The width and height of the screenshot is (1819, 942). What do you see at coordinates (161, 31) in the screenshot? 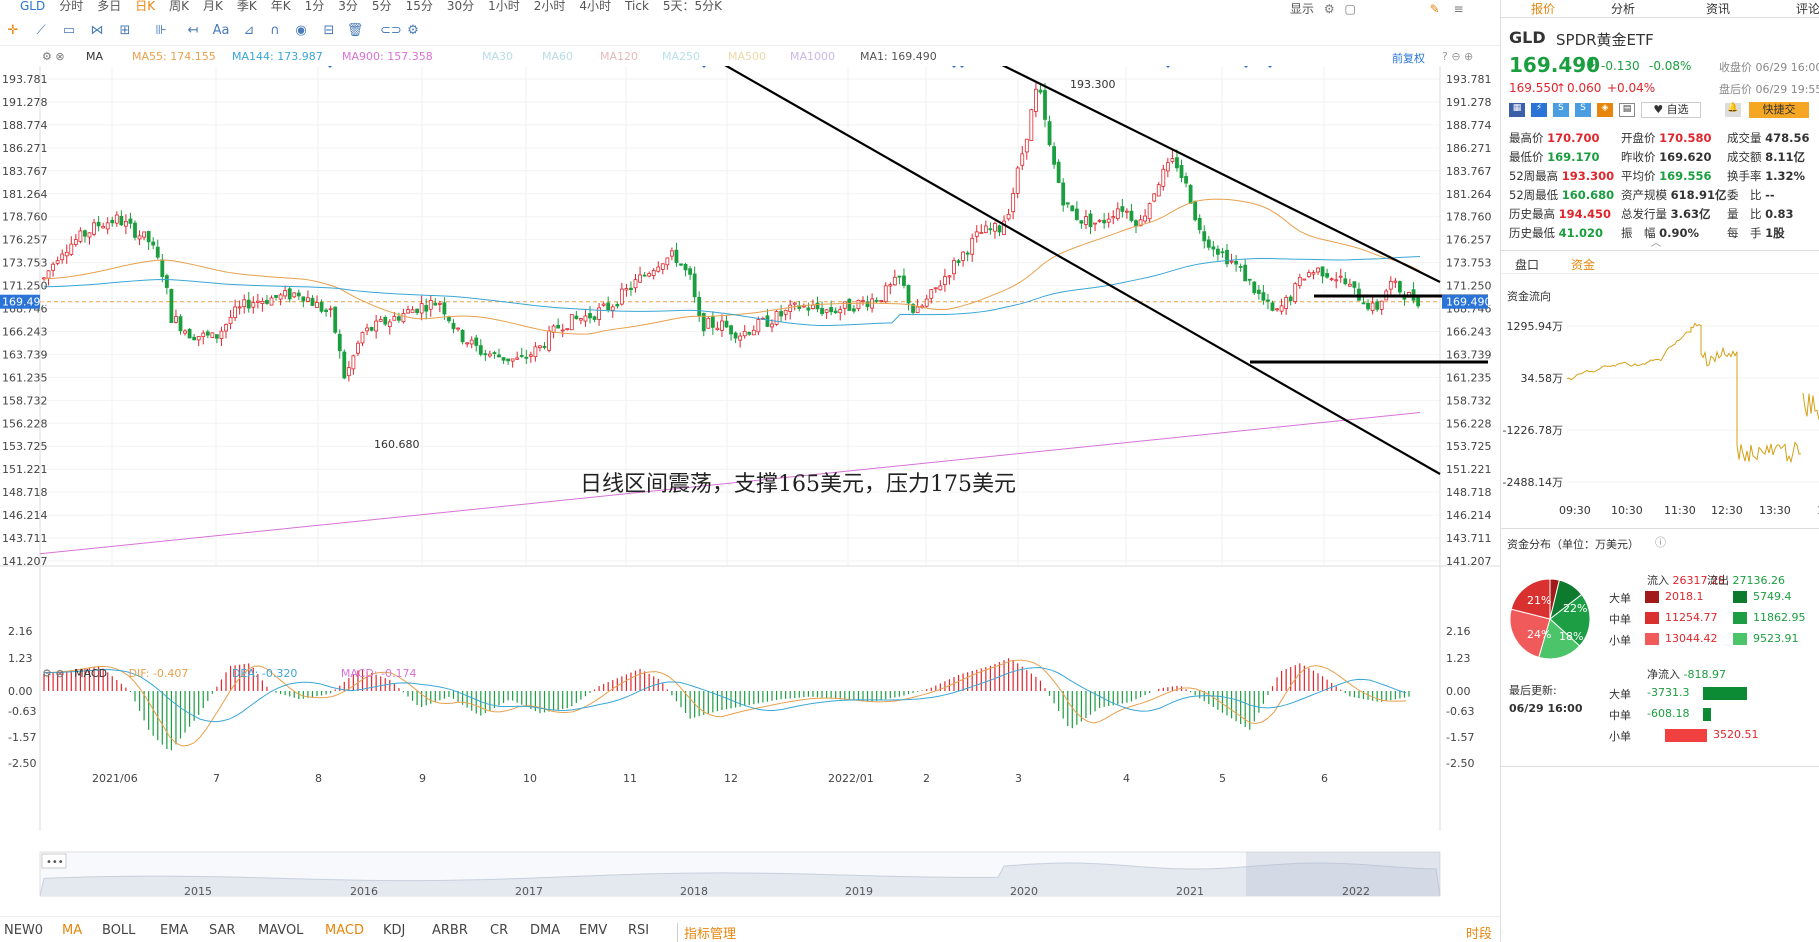
I see `fib-tool-icon: ⊪` at bounding box center [161, 31].